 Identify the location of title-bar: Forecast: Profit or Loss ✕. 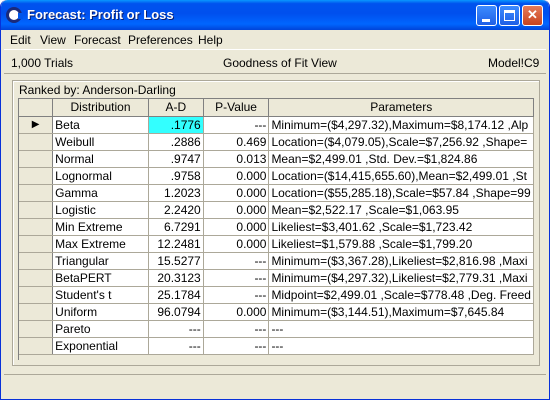
(275, 15).